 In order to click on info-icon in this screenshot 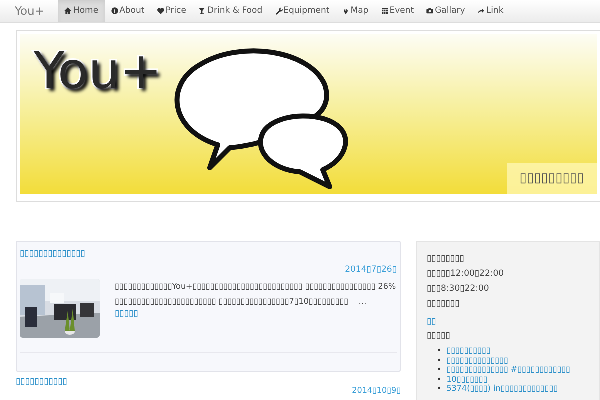, I will do `click(114, 11)`.